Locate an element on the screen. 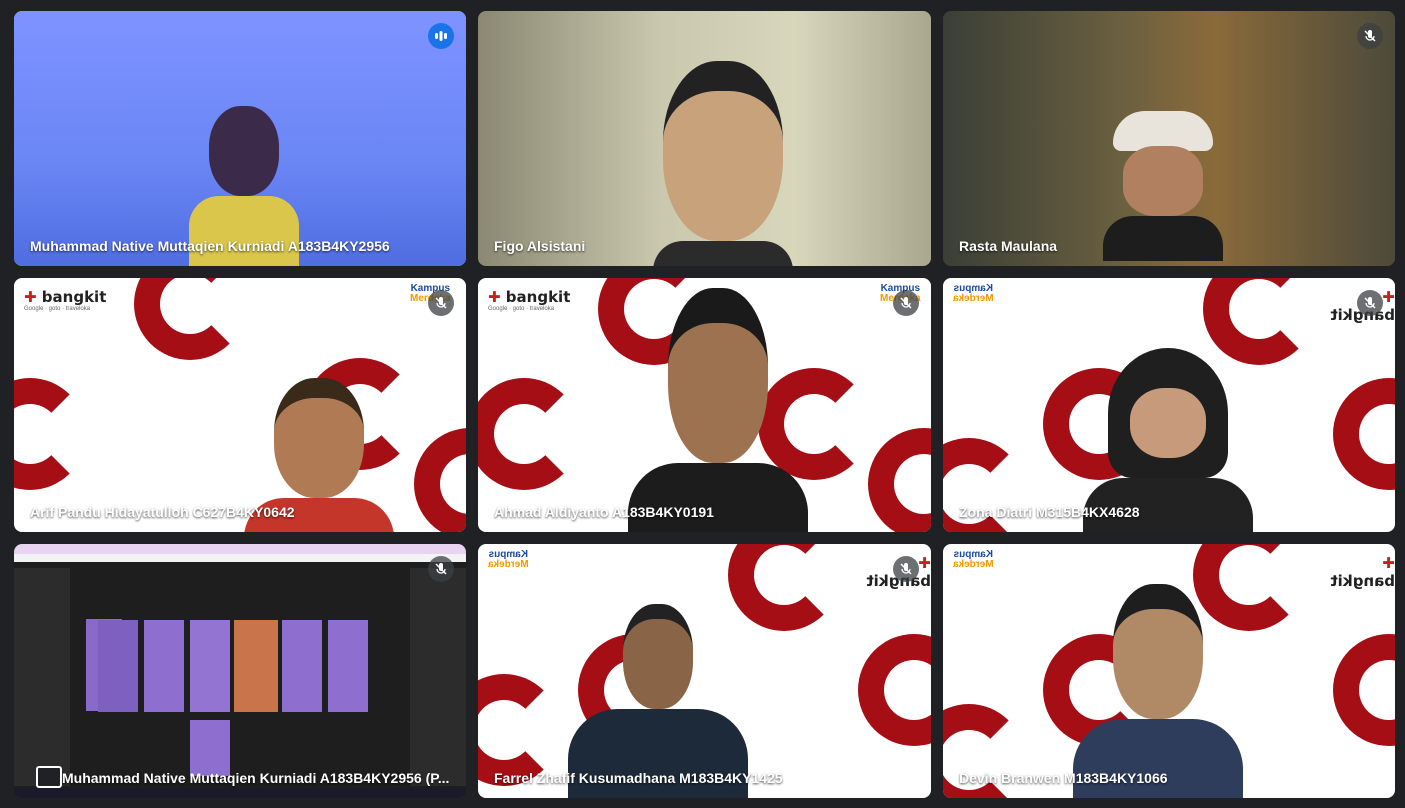 Image resolution: width=1405 pixels, height=808 pixels. participant-name: Arif Pandu Hidayatulloh C627B4KY0642 is located at coordinates (162, 512).